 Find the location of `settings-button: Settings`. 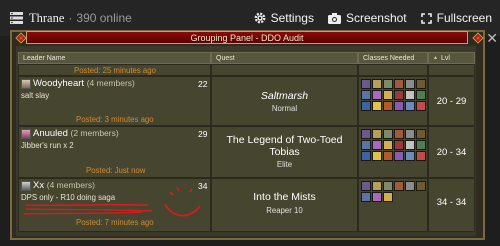

settings-button: Settings is located at coordinates (284, 18).